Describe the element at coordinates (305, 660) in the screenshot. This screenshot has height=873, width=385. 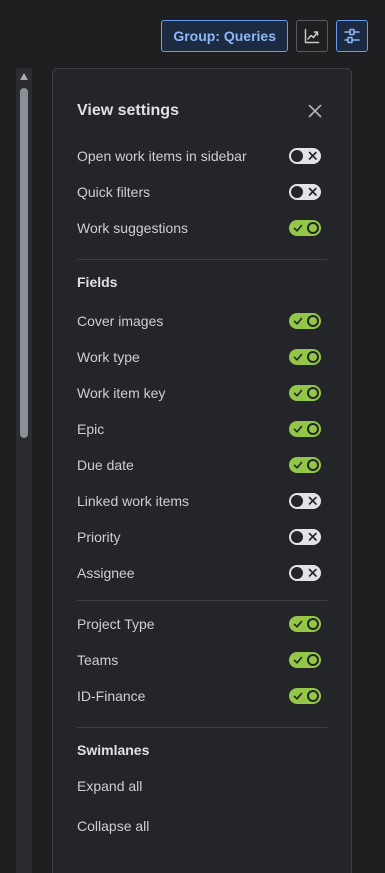
I see `teams-toggle` at that location.